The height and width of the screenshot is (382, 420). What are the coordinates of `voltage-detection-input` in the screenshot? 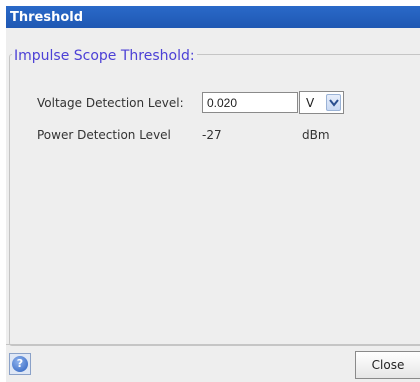 It's located at (250, 102).